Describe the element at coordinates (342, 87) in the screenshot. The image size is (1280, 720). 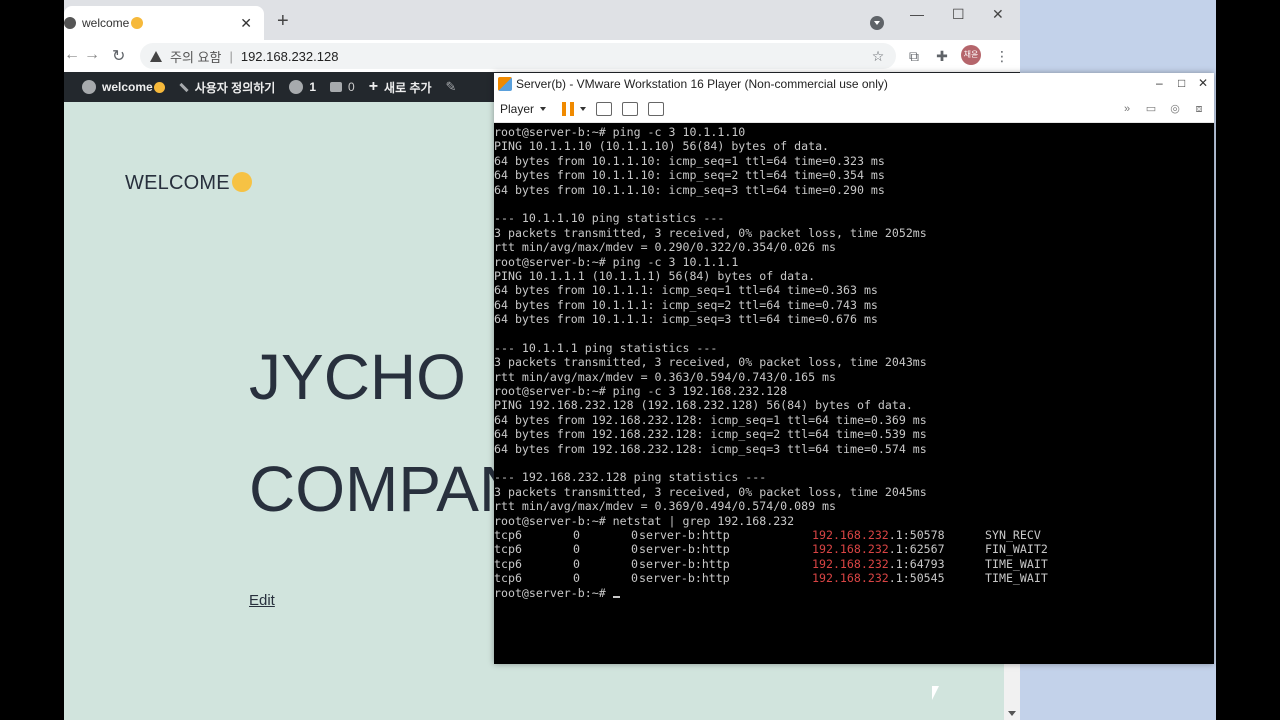
I see `wp-comments: 0` at that location.